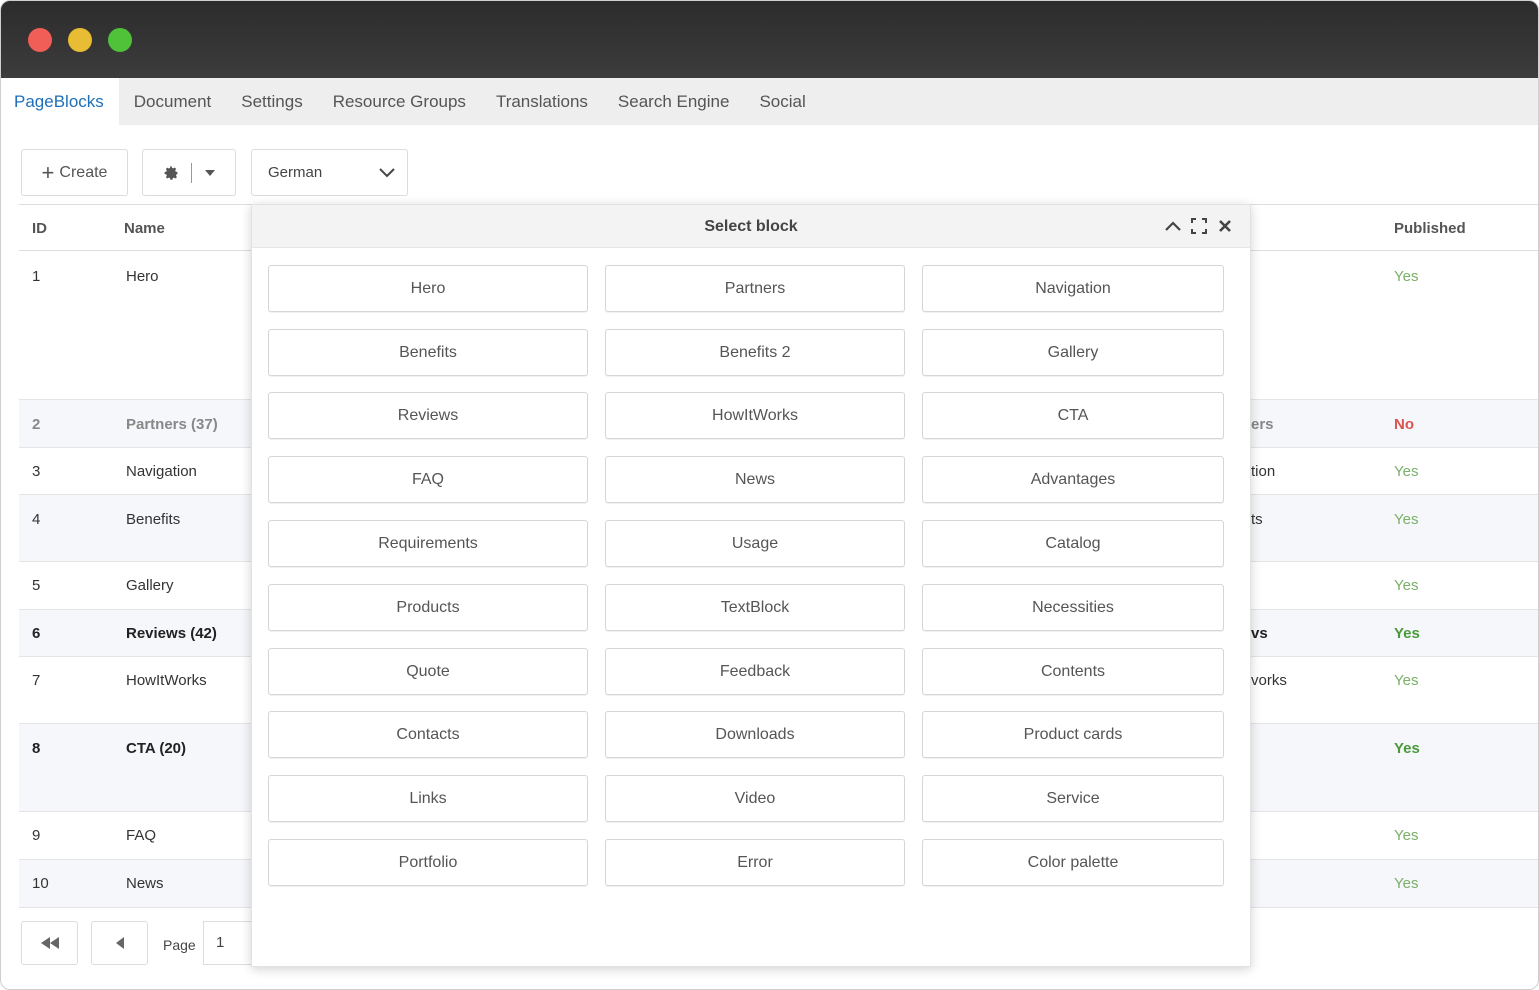  Describe the element at coordinates (1073, 479) in the screenshot. I see `block-advantages-button: Advantages` at that location.